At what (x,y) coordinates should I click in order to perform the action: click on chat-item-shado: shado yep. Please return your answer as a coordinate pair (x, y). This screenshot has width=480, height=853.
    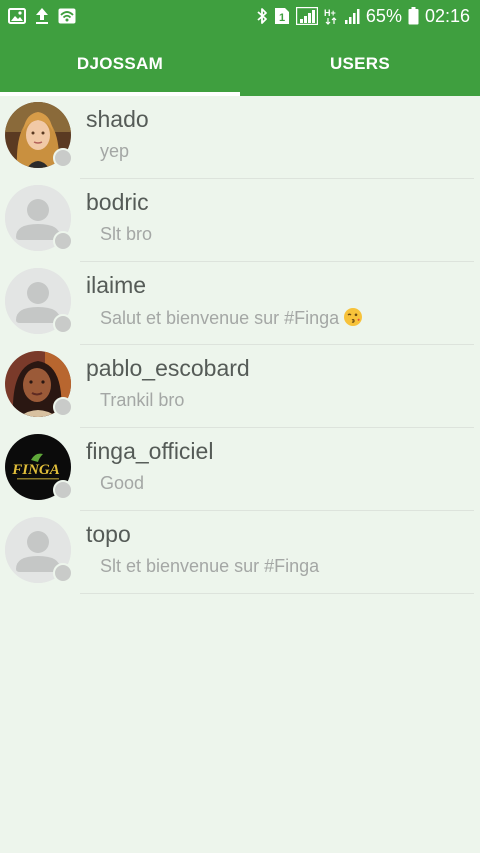
    Looking at the image, I should click on (240, 137).